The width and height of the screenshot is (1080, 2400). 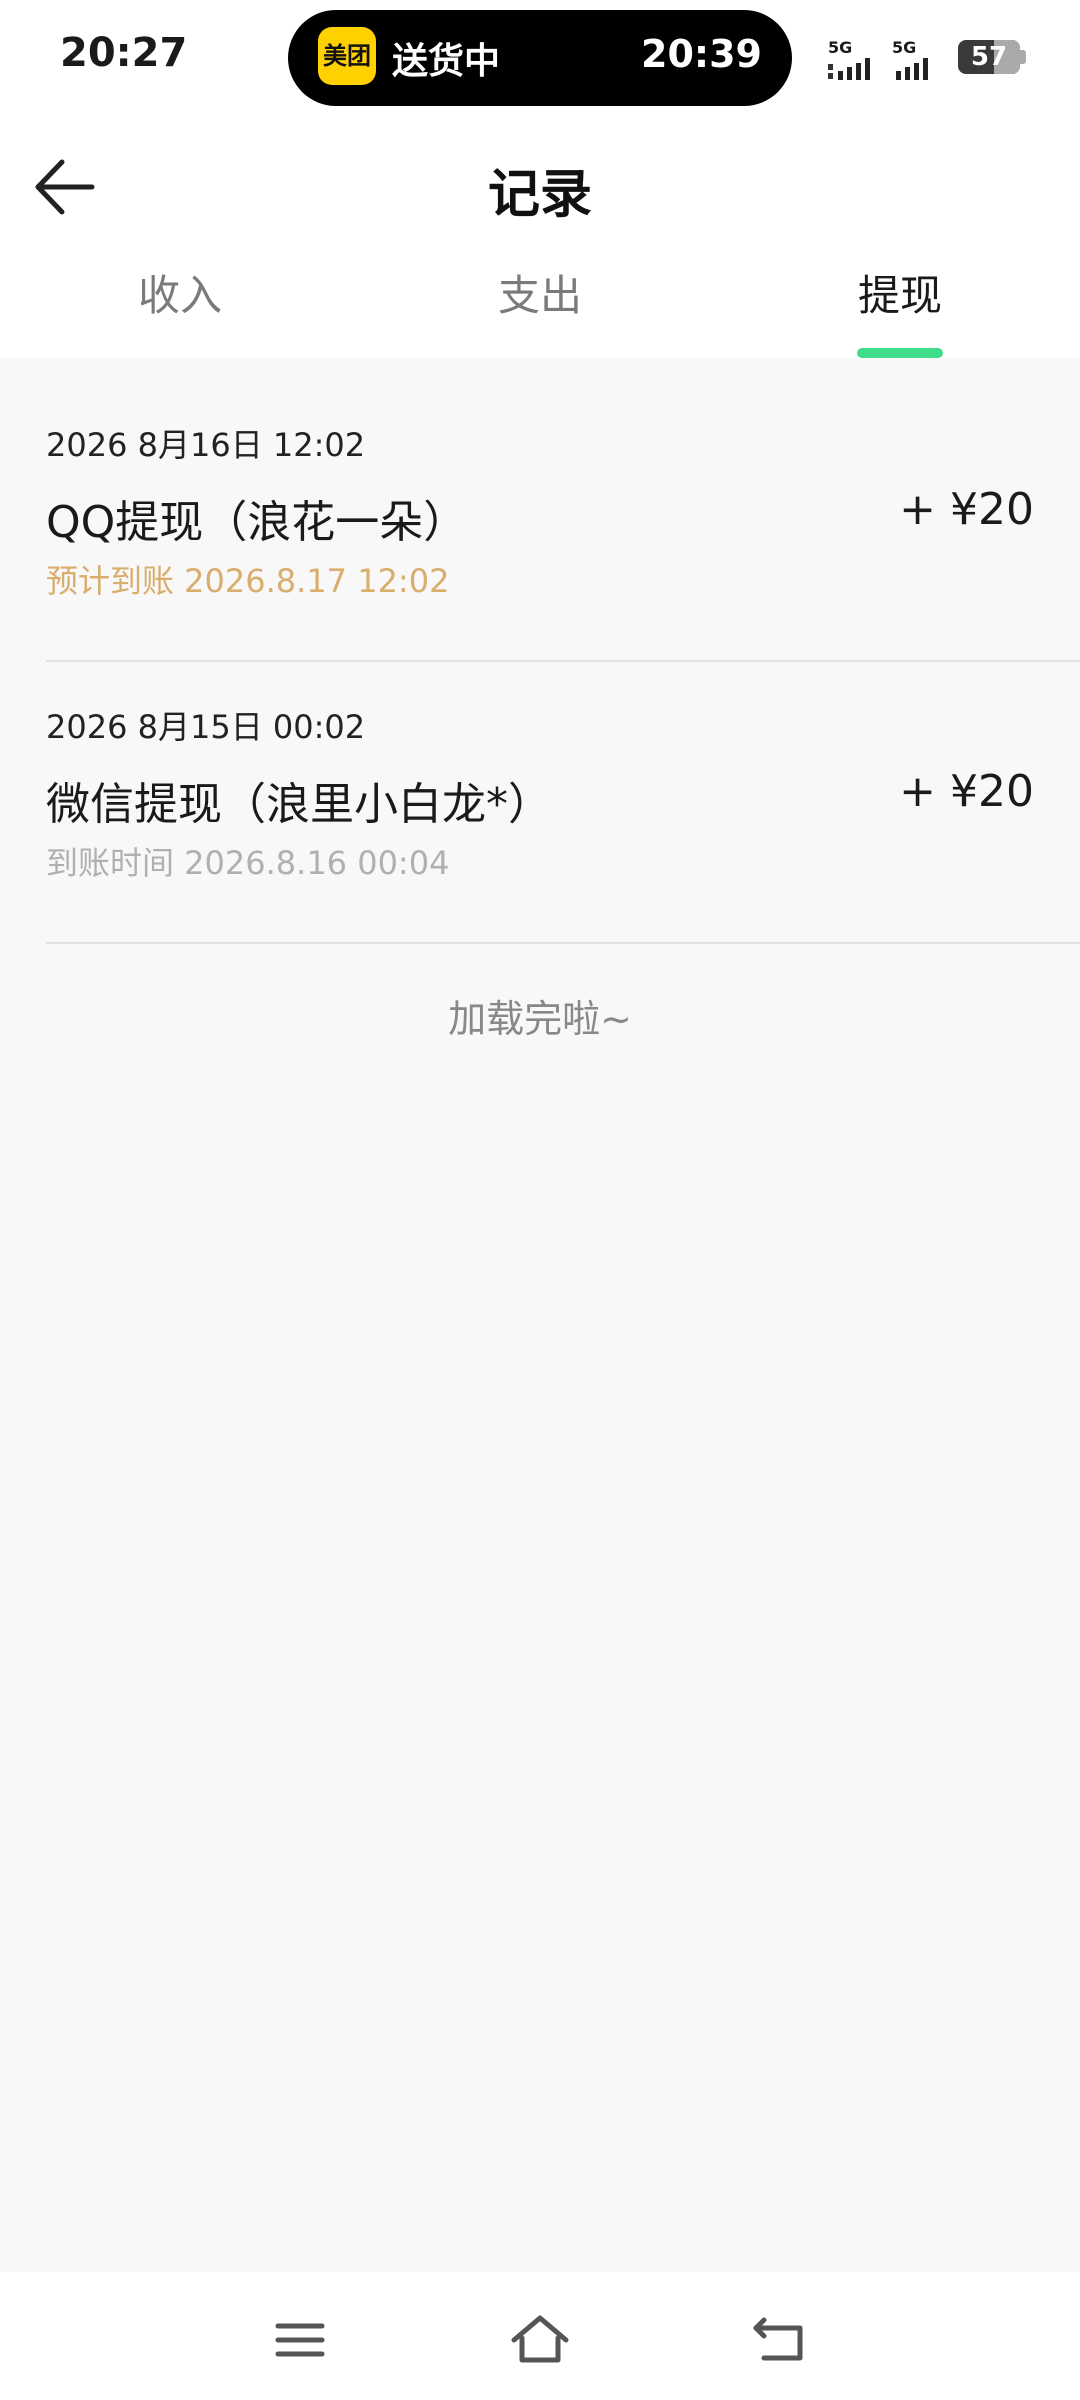 I want to click on back-button, so click(x=65, y=187).